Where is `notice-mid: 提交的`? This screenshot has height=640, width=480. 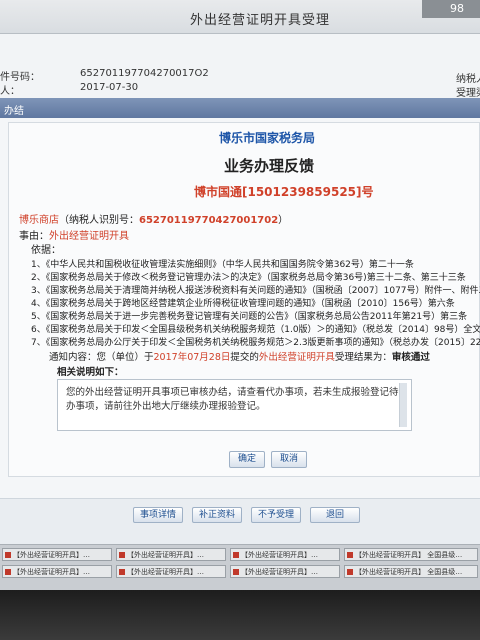
notice-mid: 提交的 is located at coordinates (244, 357).